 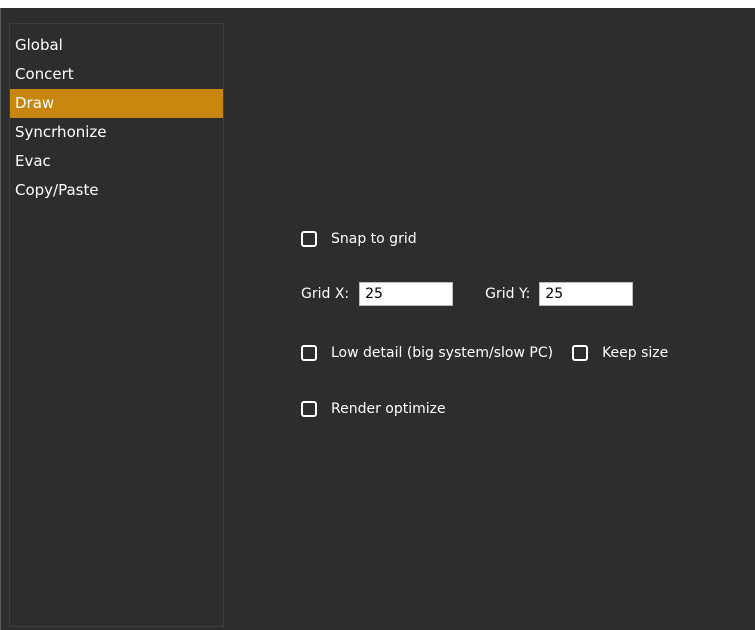 I want to click on sidebar-item-copy-paste: Copy/Paste, so click(x=116, y=190).